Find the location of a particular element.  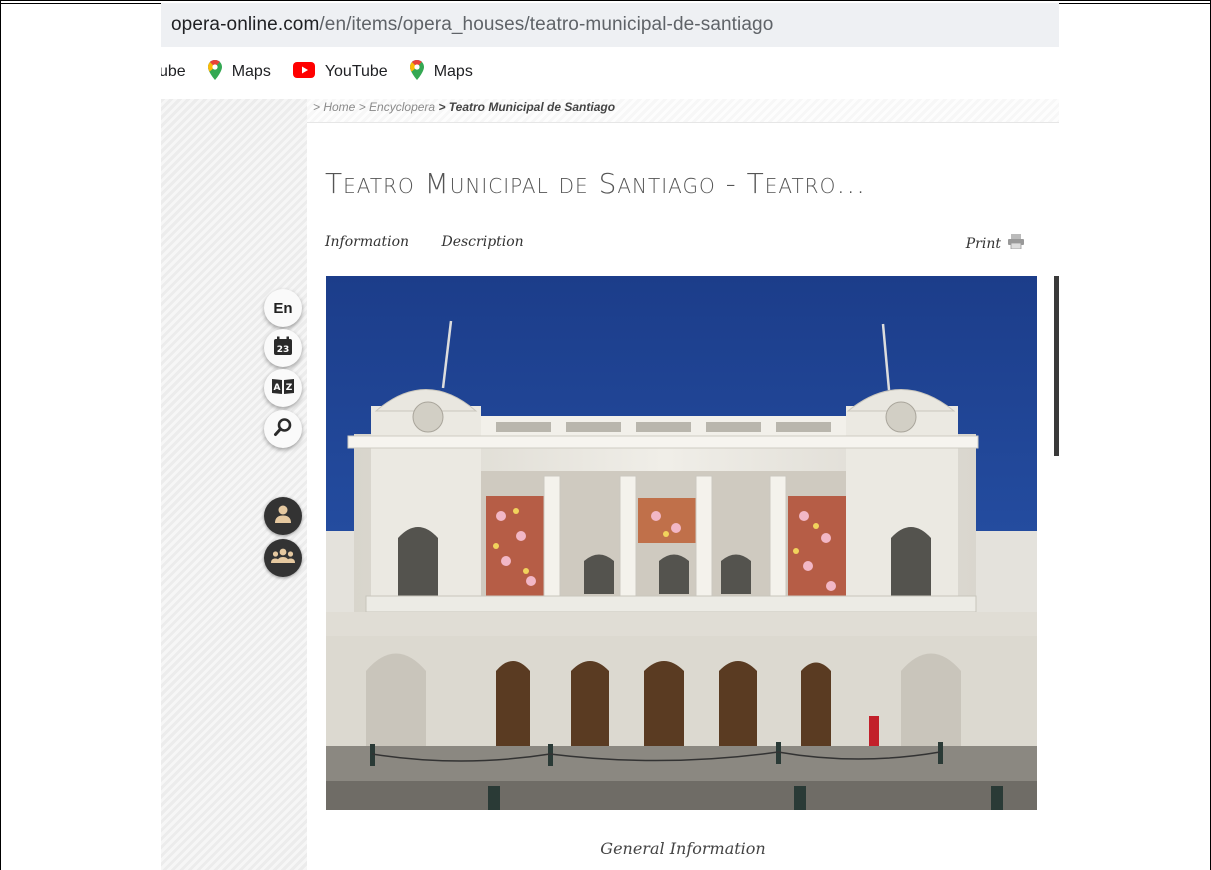

bookmarks-bar: ube Maps YouTube Maps is located at coordinates (610, 72).